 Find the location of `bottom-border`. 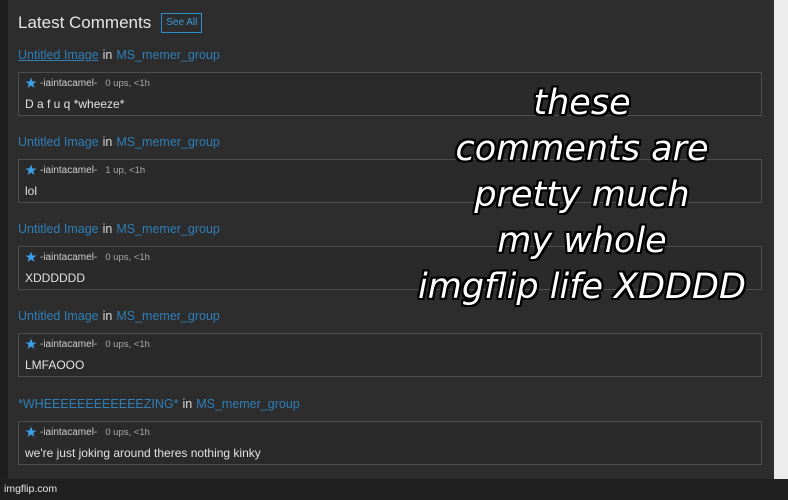

bottom-border is located at coordinates (394, 489).